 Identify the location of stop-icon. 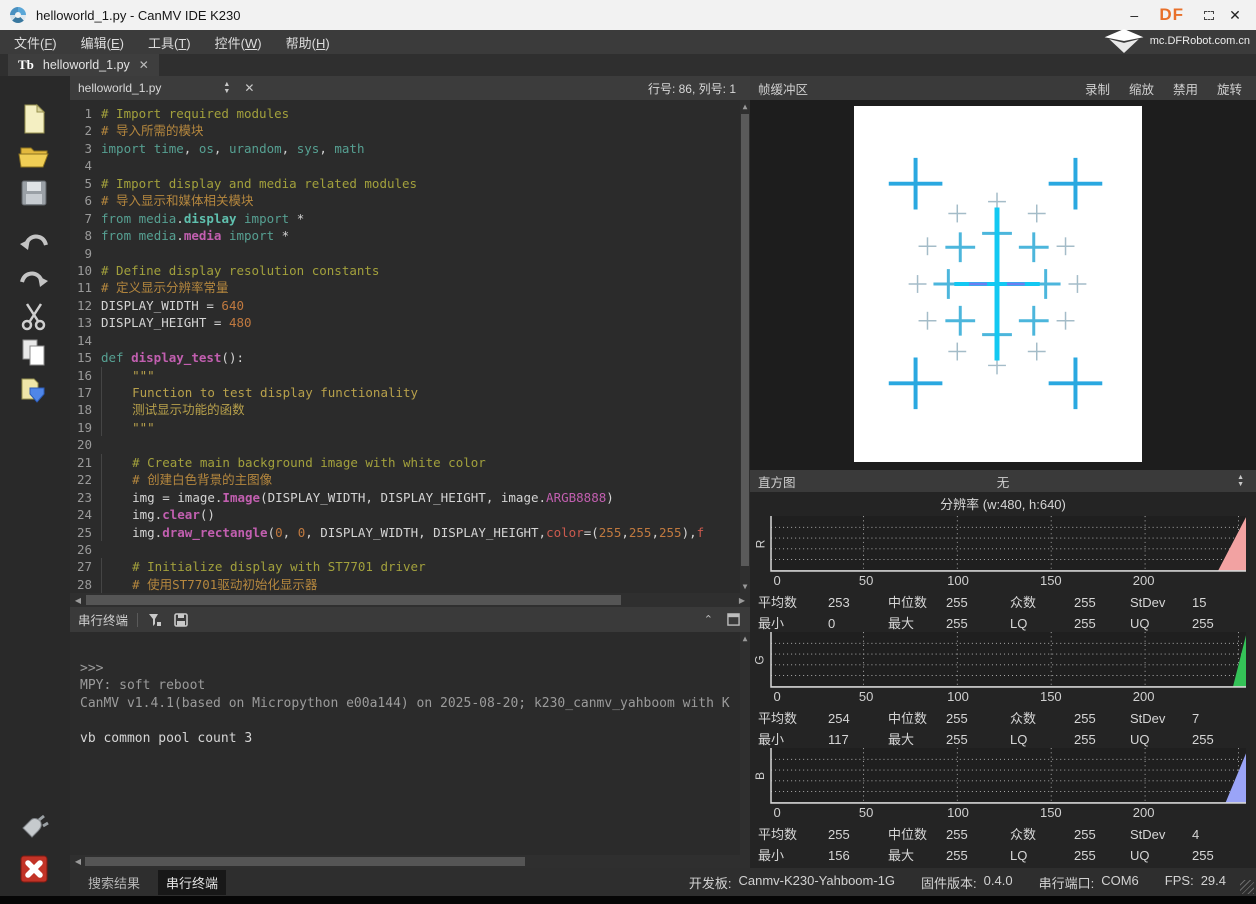
(34, 869).